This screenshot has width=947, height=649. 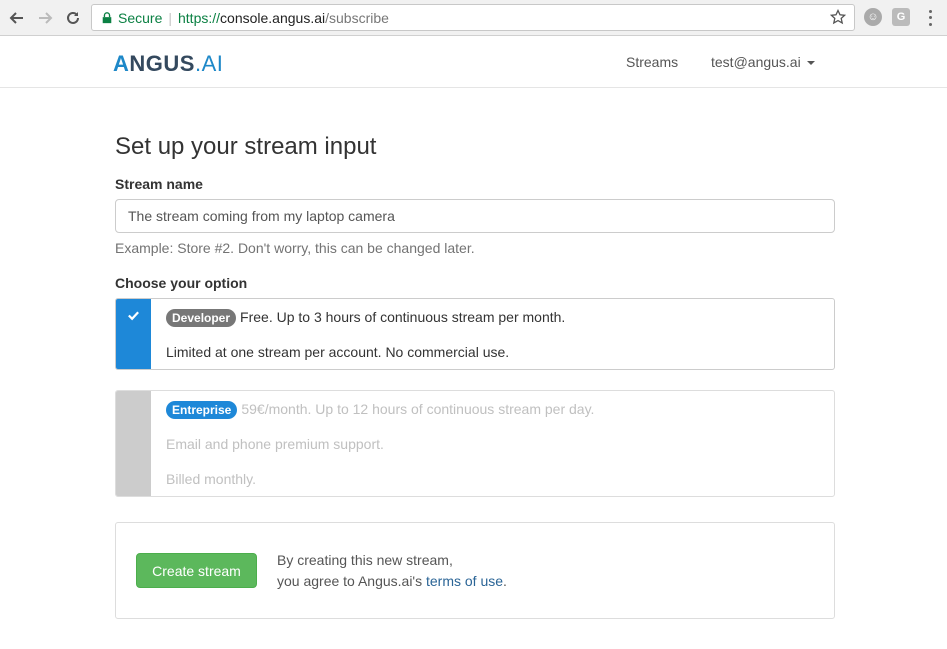 I want to click on logo-ngus: NGUS, so click(x=162, y=63).